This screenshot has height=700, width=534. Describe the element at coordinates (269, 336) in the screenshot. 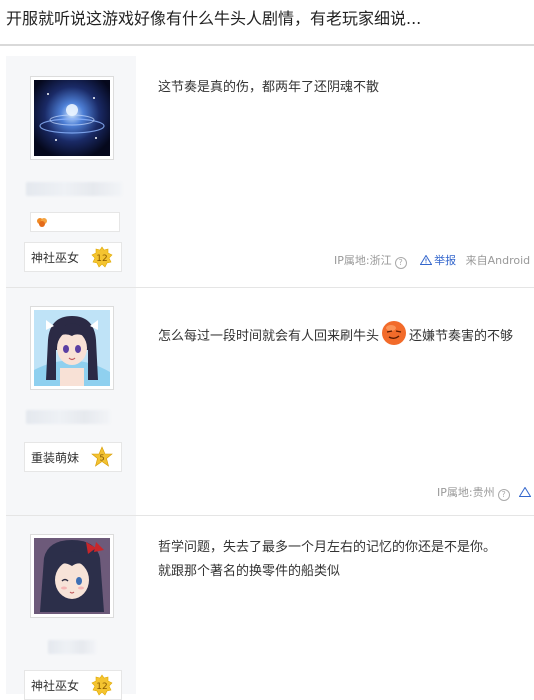

I see `content-text: 怎么每过一段时间就会有人回来刷牛头` at that location.